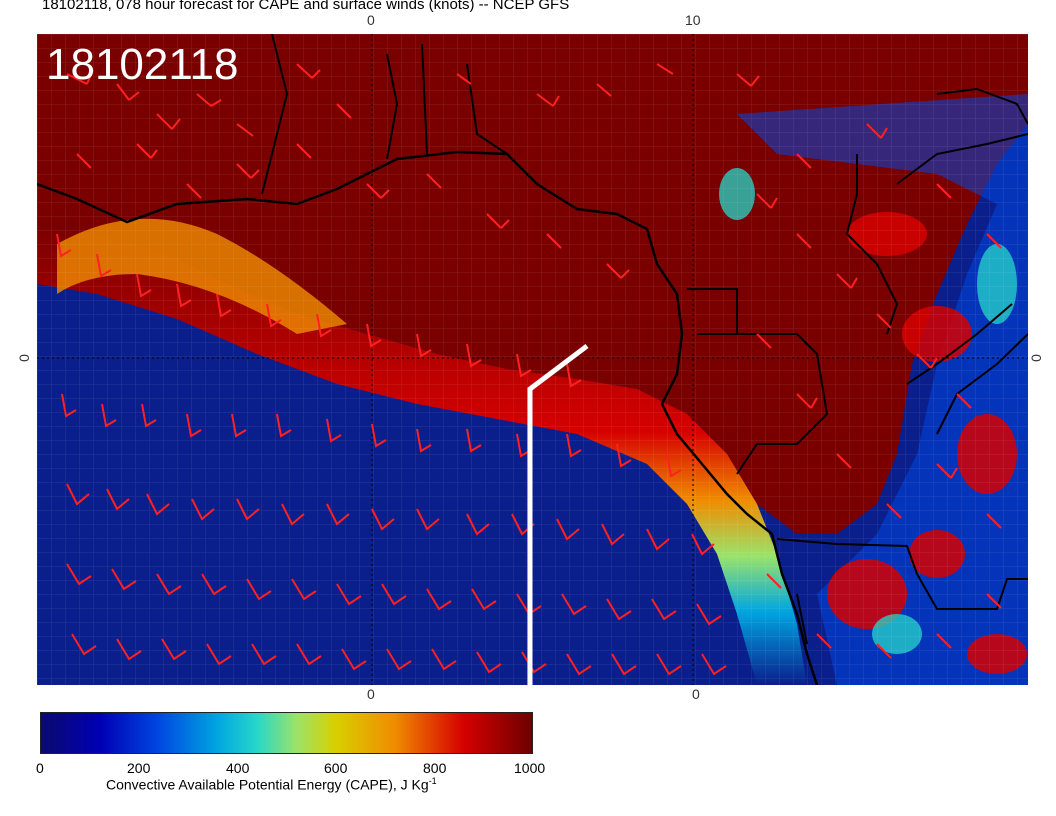 This screenshot has width=1056, height=816. Describe the element at coordinates (286, 733) in the screenshot. I see `colorbar` at that location.